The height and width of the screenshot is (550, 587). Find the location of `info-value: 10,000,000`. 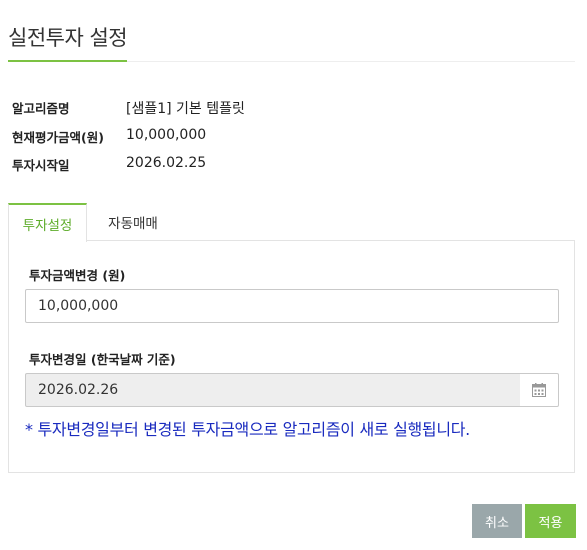

info-value: 10,000,000 is located at coordinates (166, 135).